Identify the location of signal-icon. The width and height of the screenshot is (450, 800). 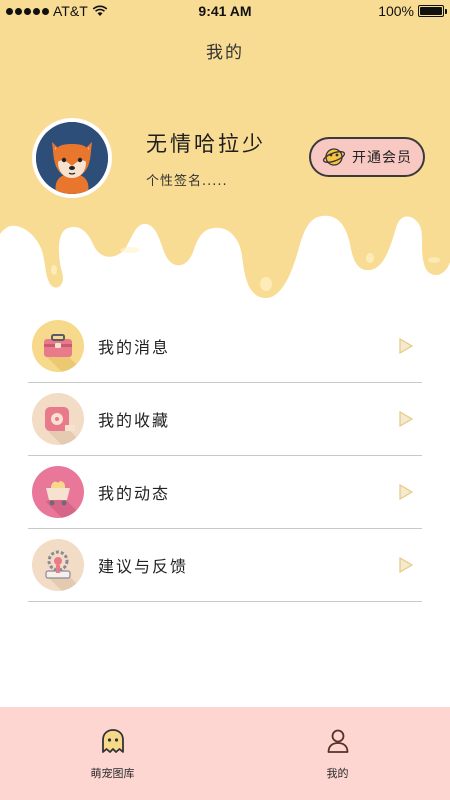
(27, 11).